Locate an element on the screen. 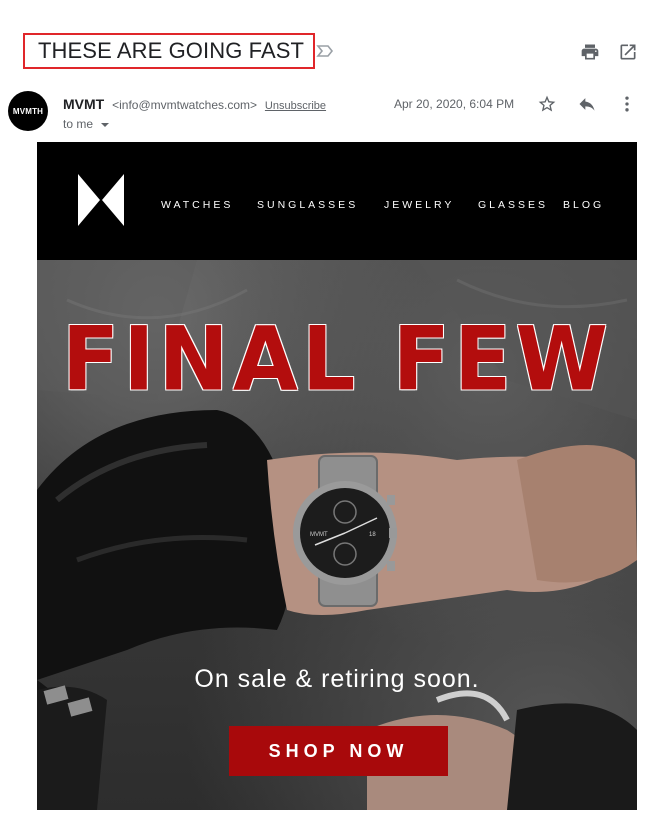 Image resolution: width=661 pixels, height=823 pixels. nav-jewelry: JEWELRY is located at coordinates (419, 205).